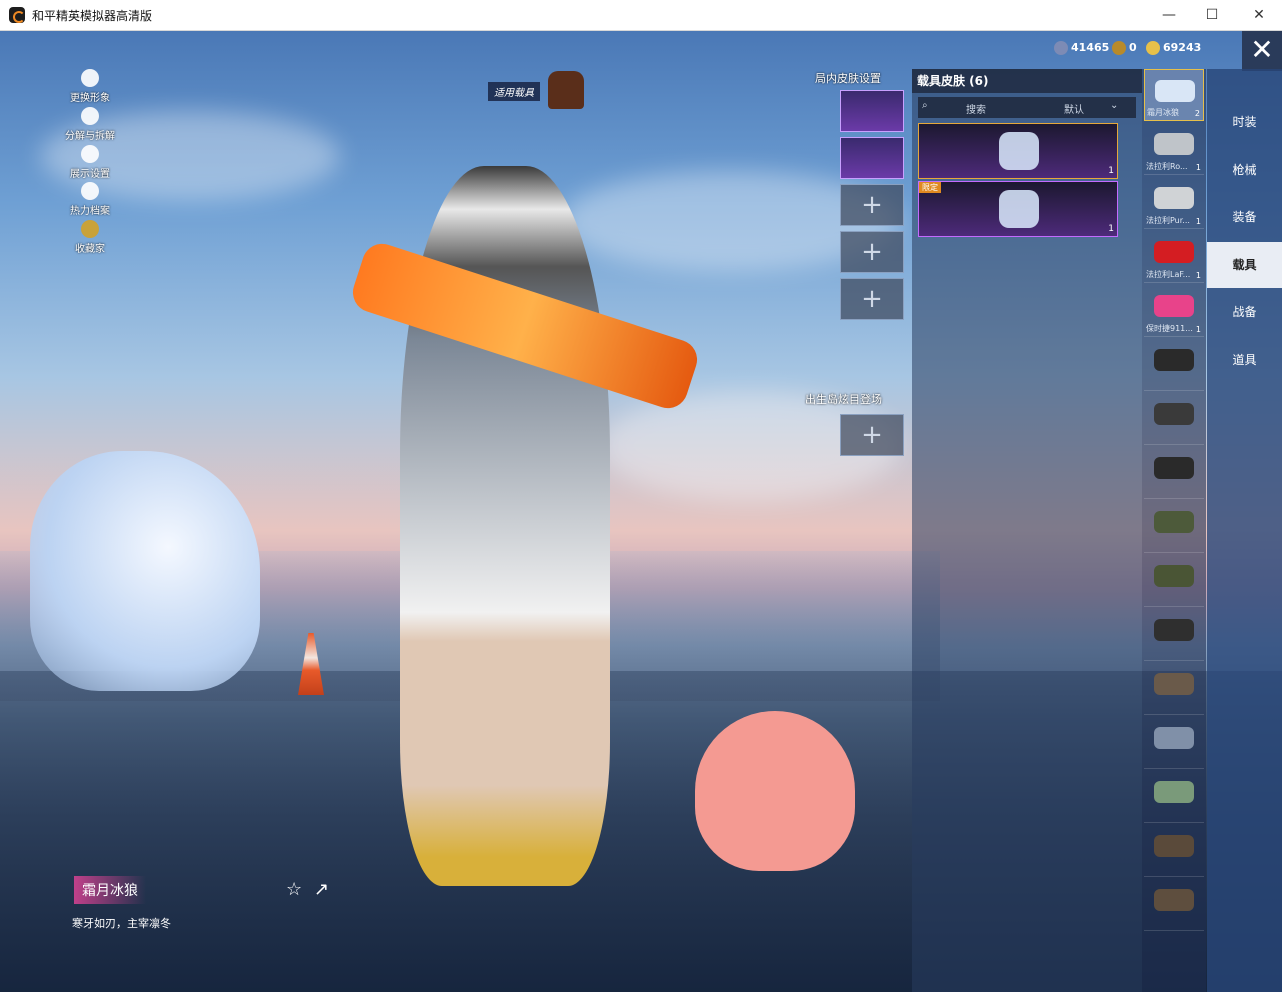 Image resolution: width=1282 pixels, height=992 pixels. I want to click on vehicle-name: 霜月冰狼, so click(1163, 112).